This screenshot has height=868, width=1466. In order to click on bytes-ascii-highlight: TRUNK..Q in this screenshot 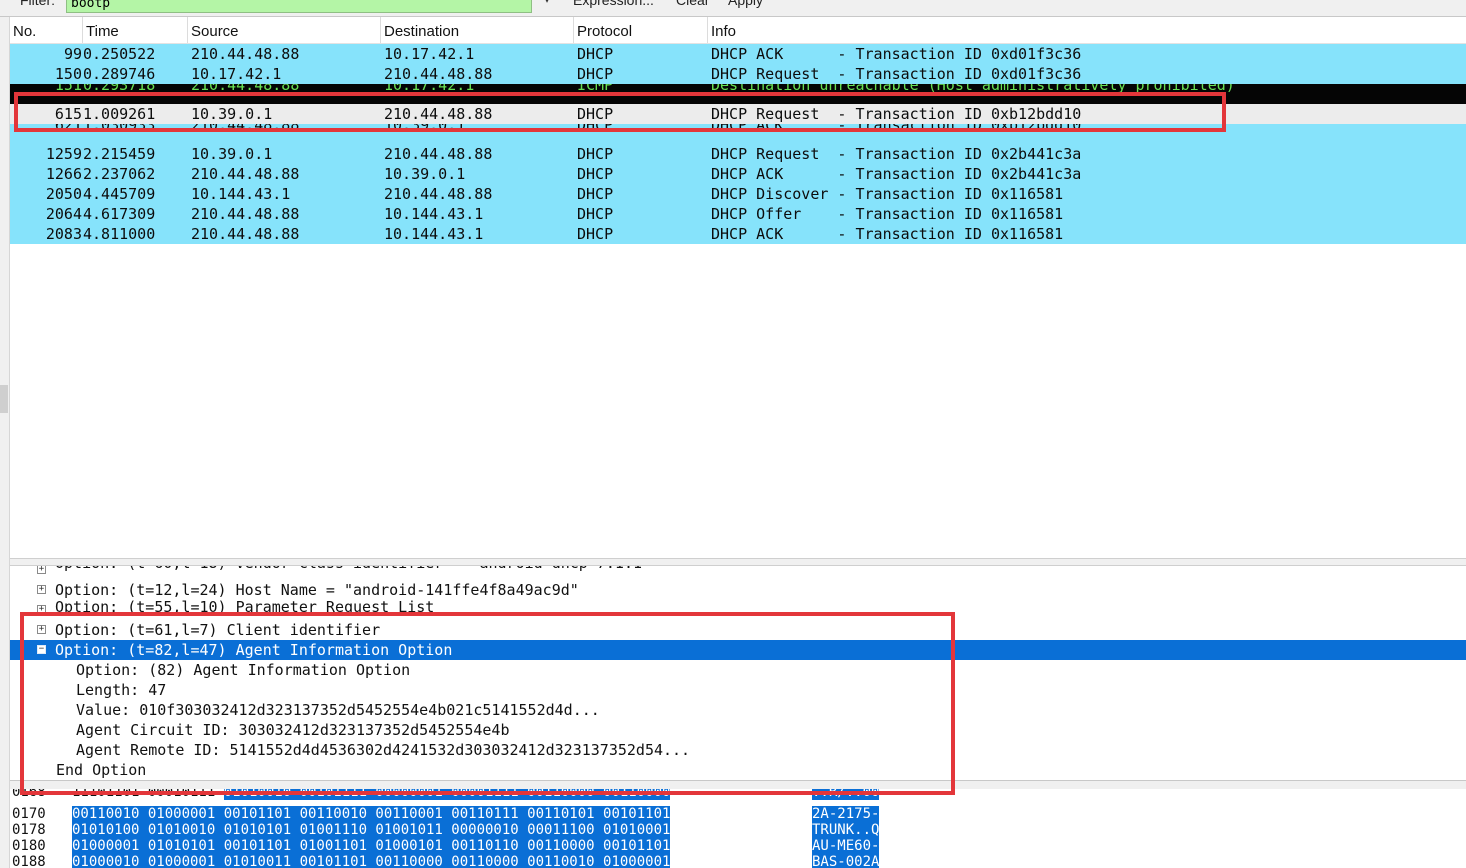, I will do `click(846, 830)`.